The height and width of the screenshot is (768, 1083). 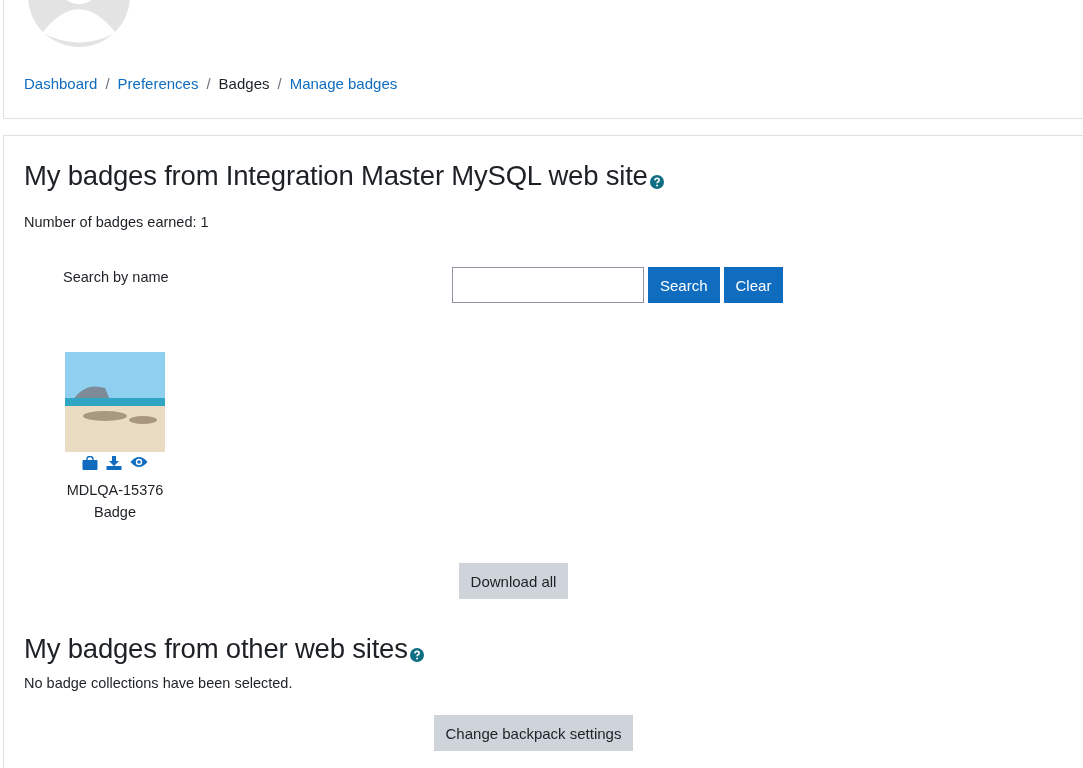 What do you see at coordinates (115, 501) in the screenshot?
I see `badge-name: MDLQA-15376 Badge` at bounding box center [115, 501].